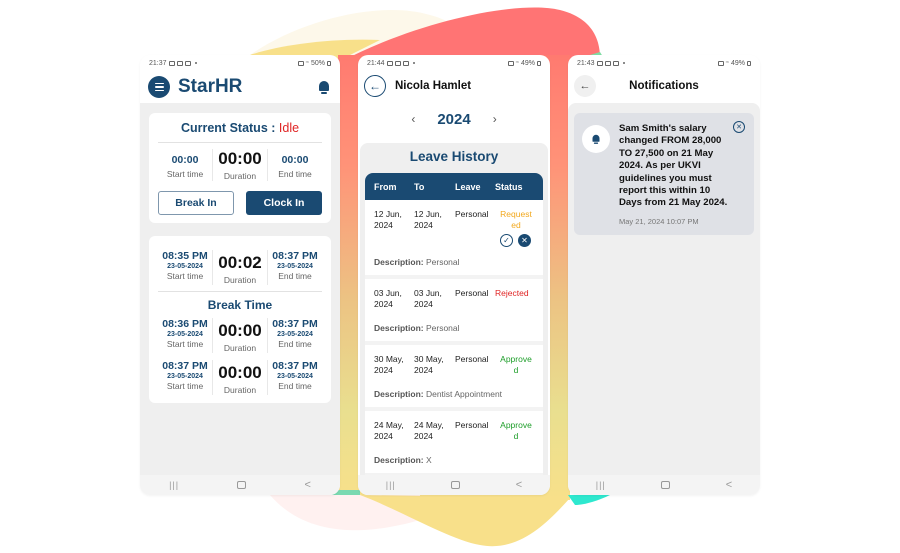 This screenshot has height=553, width=900. Describe the element at coordinates (240, 330) in the screenshot. I see `break-duration: 00:00` at that location.